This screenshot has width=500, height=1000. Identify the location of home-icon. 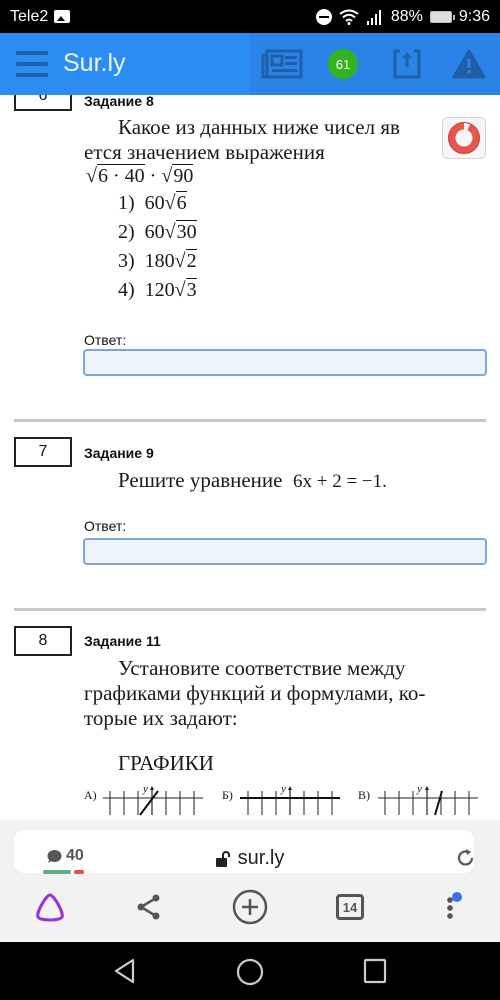
(250, 972).